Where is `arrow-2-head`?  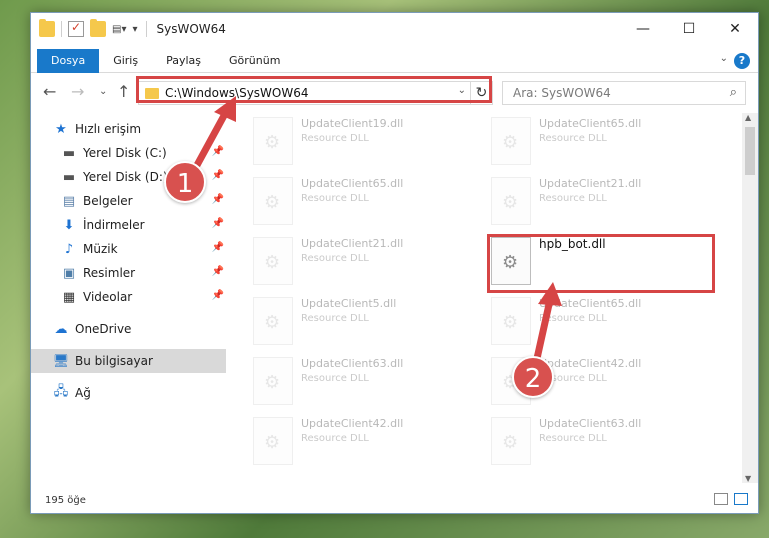
arrow-2-head is located at coordinates (550, 294).